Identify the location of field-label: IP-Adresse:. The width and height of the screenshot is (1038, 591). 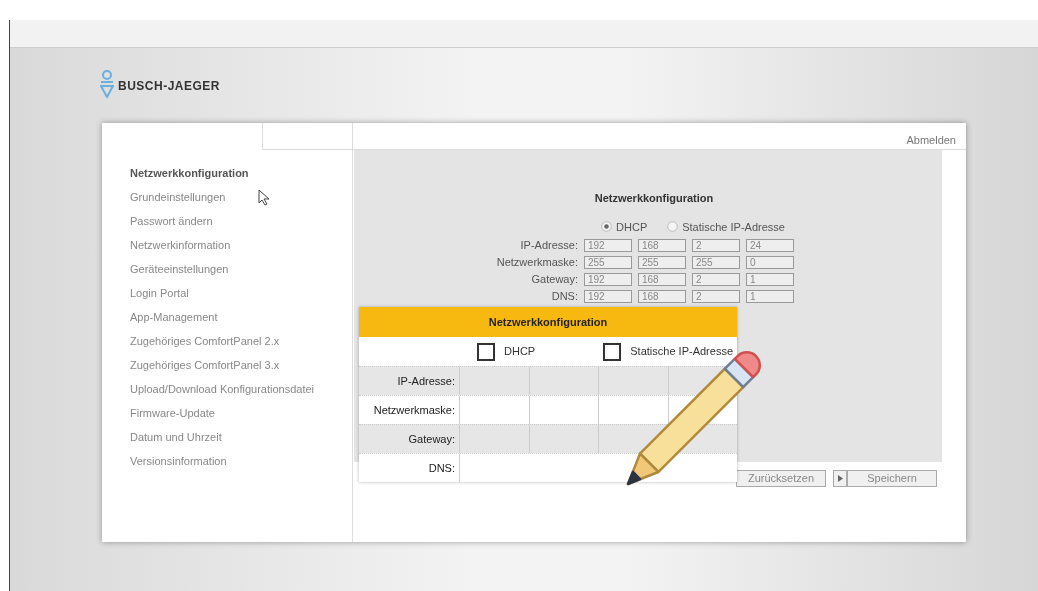
(549, 246).